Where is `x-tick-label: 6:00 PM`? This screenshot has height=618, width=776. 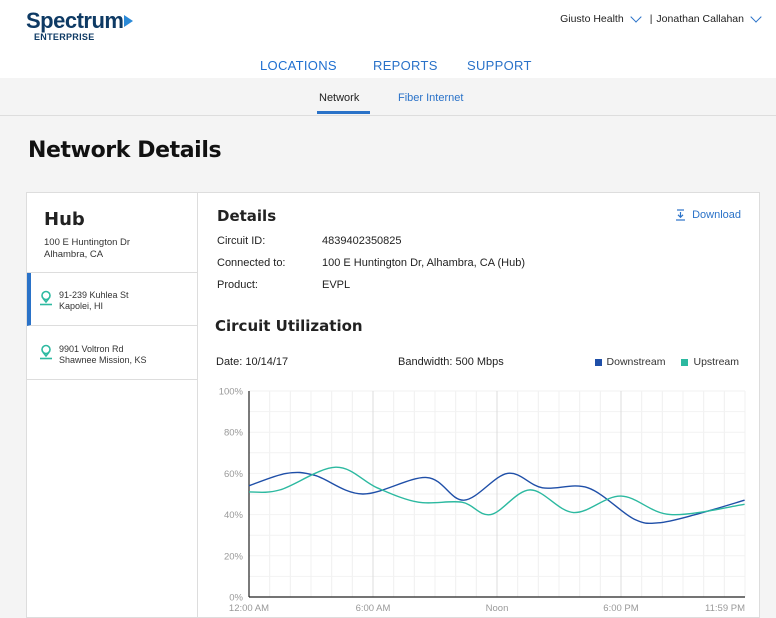 x-tick-label: 6:00 PM is located at coordinates (620, 608).